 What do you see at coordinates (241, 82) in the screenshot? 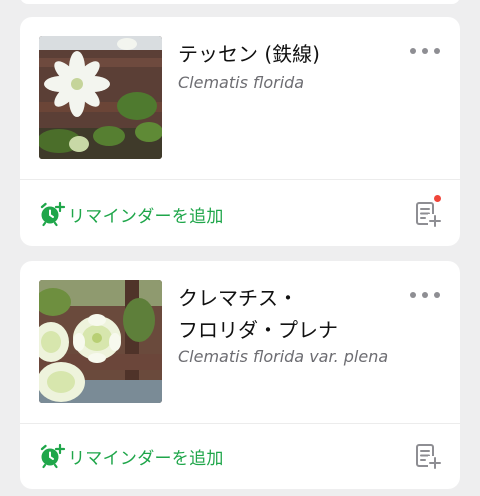
I see `scientific-name: Clematis florida` at bounding box center [241, 82].